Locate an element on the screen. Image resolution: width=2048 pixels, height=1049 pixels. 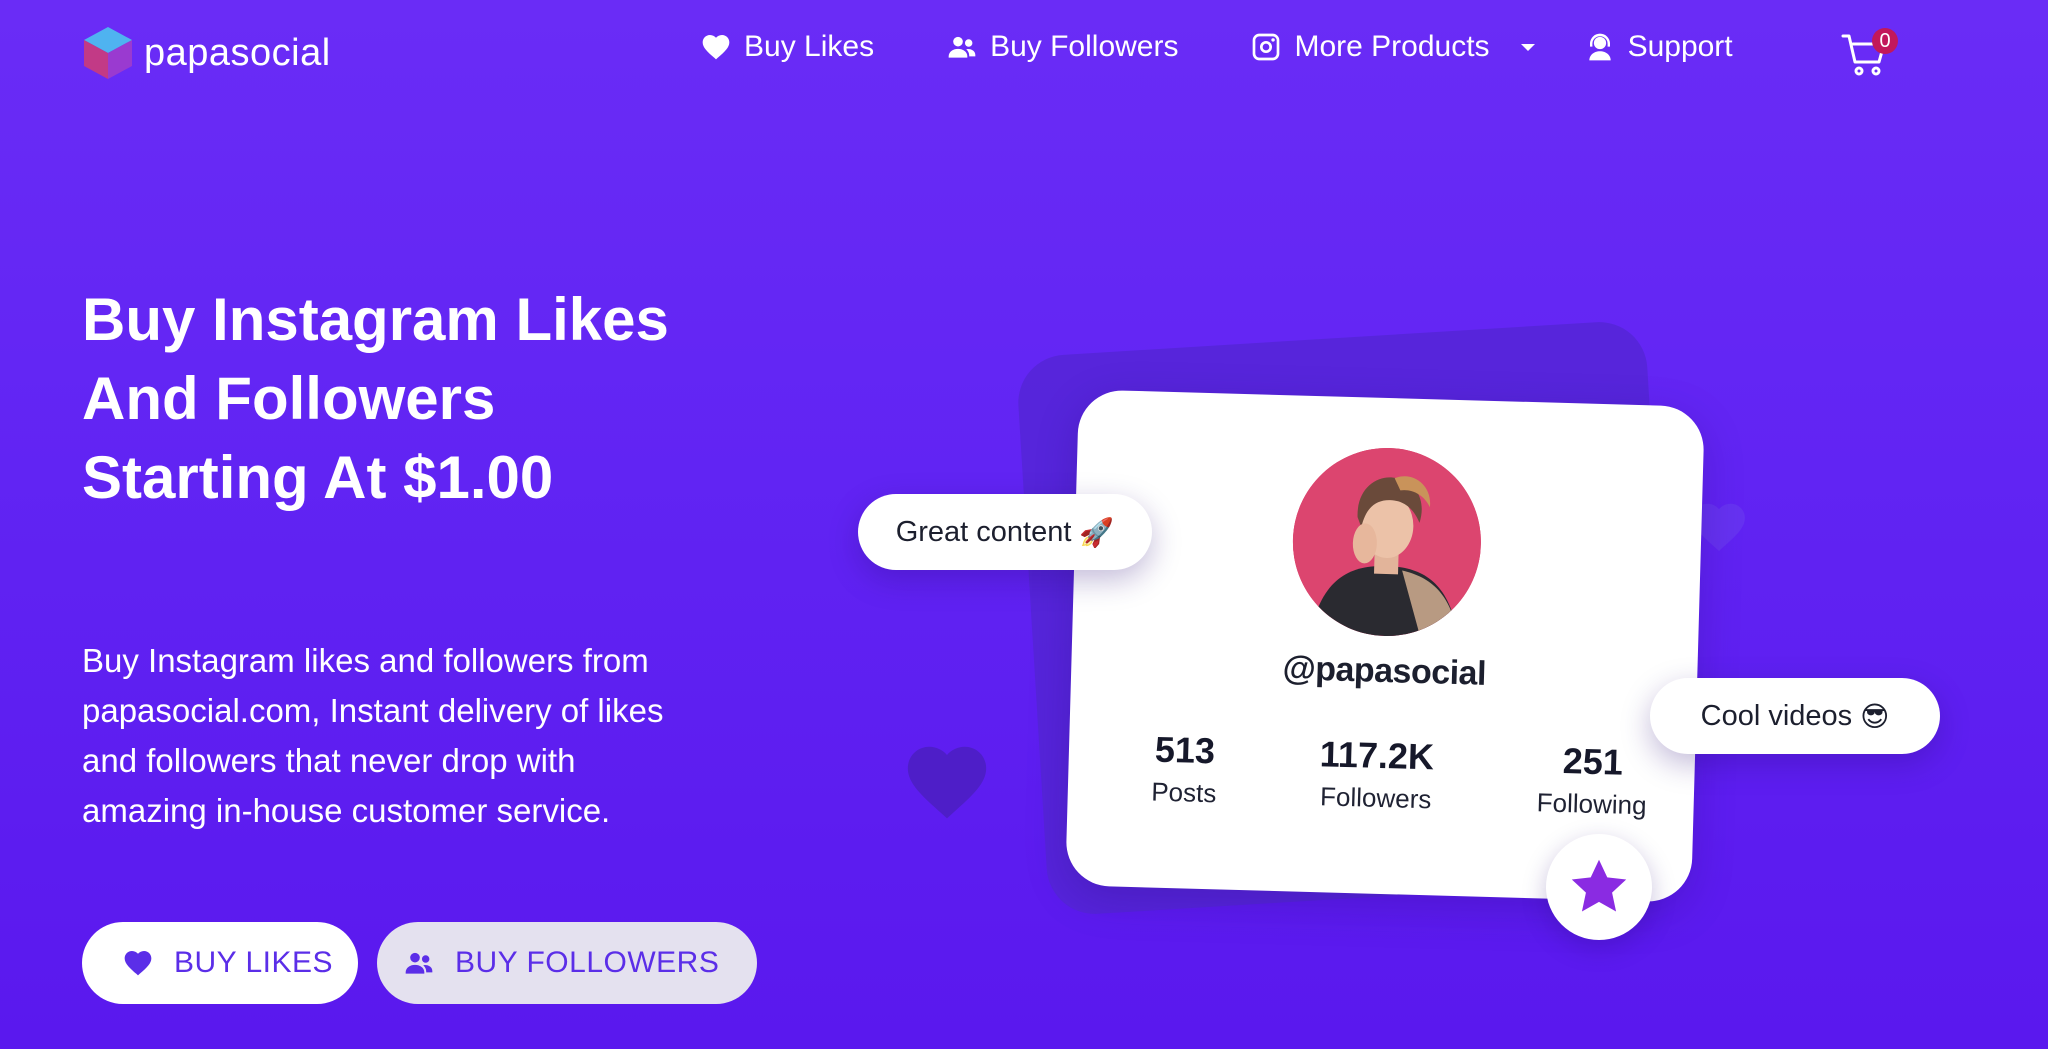
stat-label: Followers is located at coordinates (1375, 798).